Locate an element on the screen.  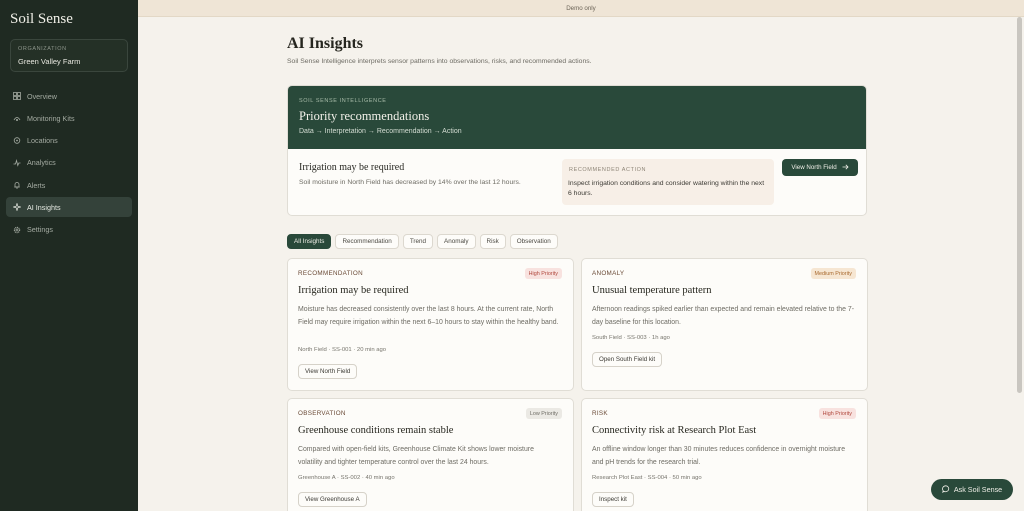
insight-meta: Research Plot East · SS-004 · 50 min ago is located at coordinates (647, 478).